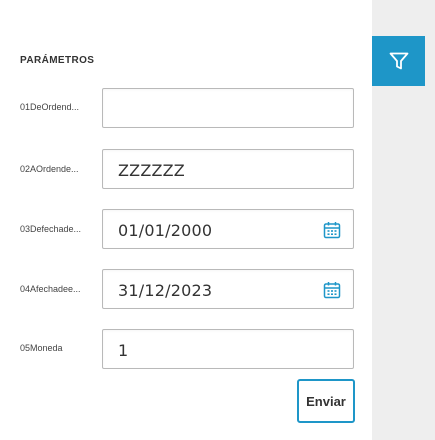 This screenshot has height=440, width=435. What do you see at coordinates (57, 60) in the screenshot?
I see `section-title: PARÁMETROS` at bounding box center [57, 60].